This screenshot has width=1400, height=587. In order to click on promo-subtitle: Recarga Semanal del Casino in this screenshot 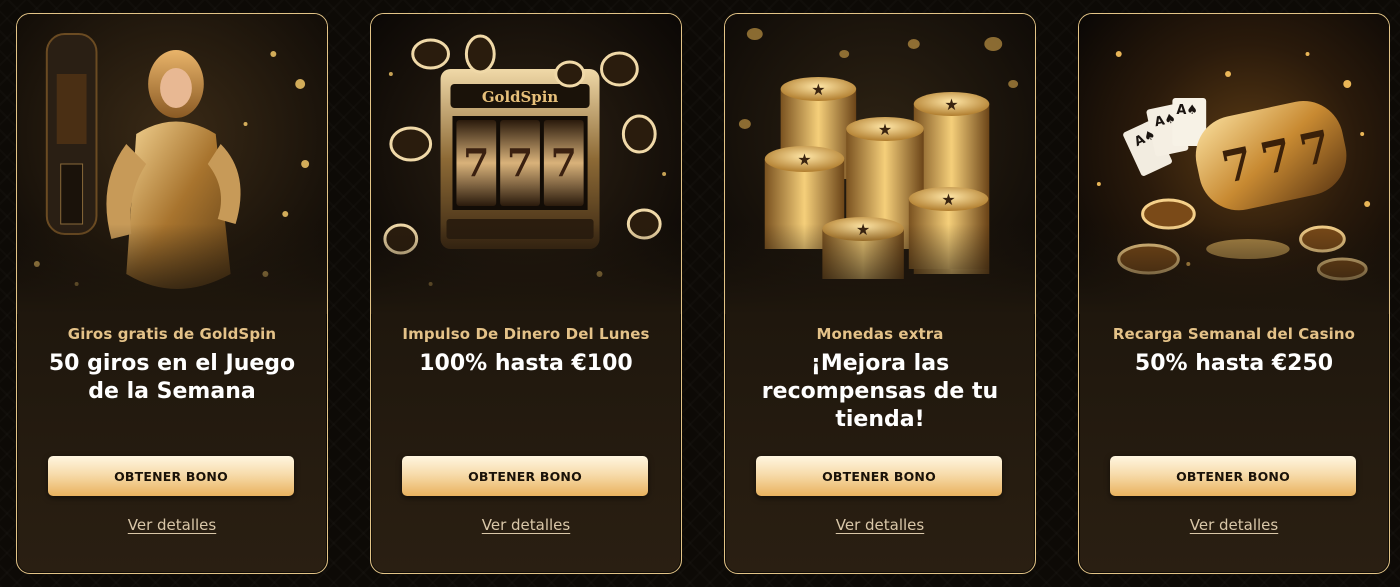, I will do `click(1234, 334)`.